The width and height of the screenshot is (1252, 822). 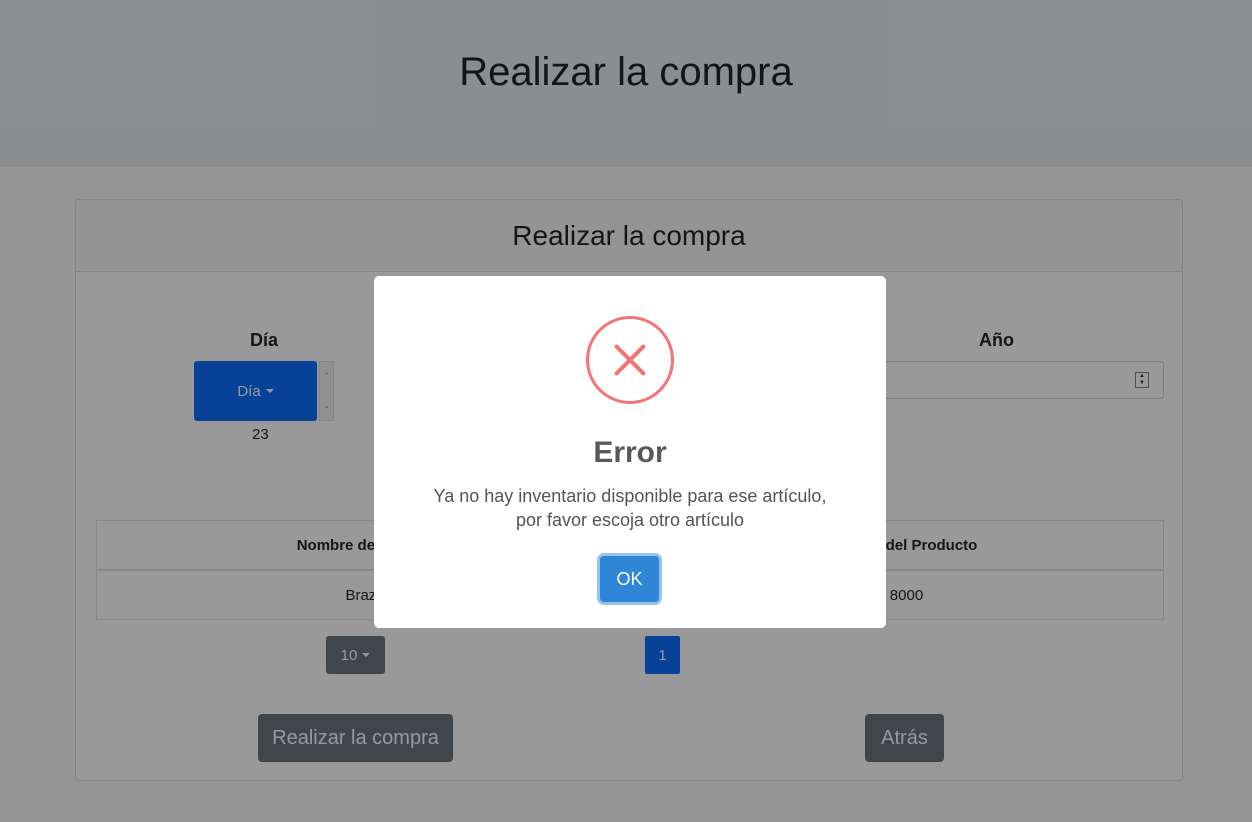 What do you see at coordinates (629, 579) in the screenshot?
I see `ok-button: OK` at bounding box center [629, 579].